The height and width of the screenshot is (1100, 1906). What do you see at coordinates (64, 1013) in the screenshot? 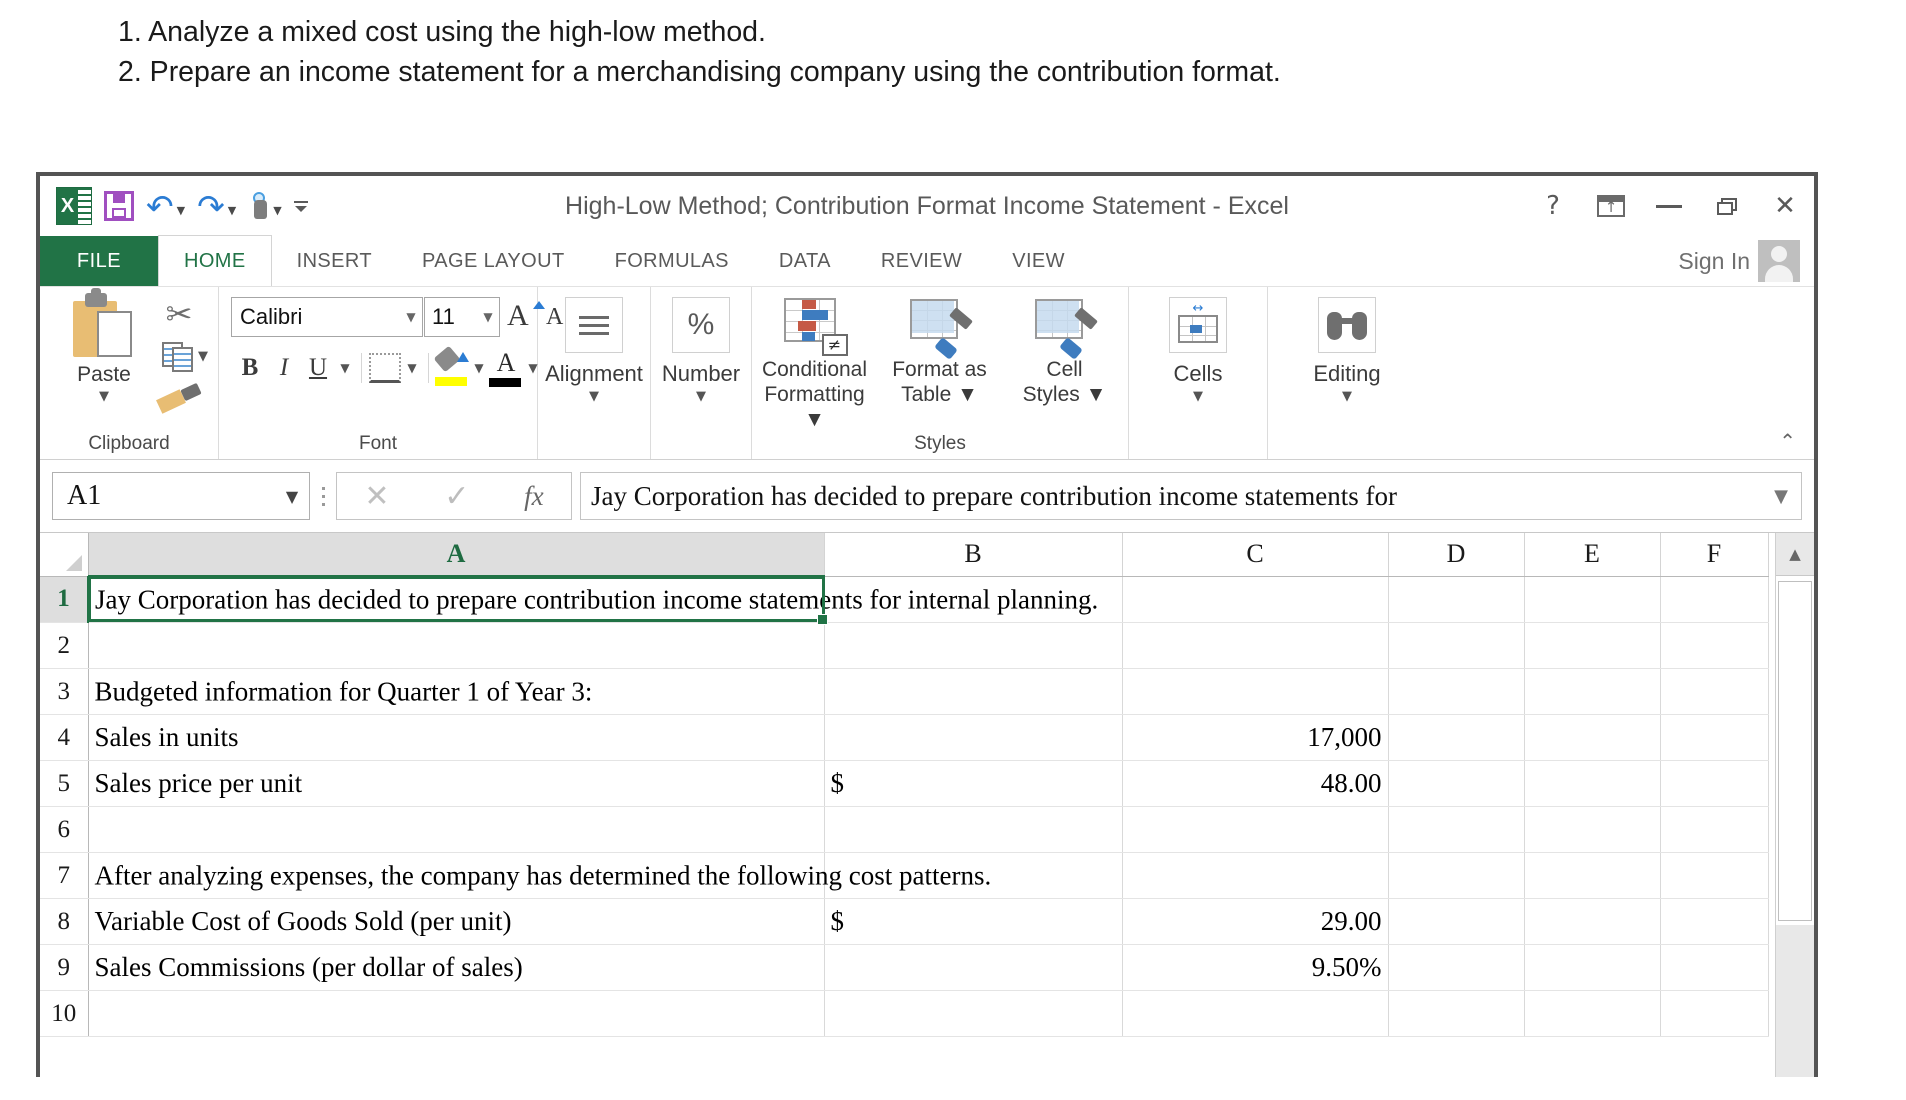
I see `row-header-10: 10` at bounding box center [64, 1013].